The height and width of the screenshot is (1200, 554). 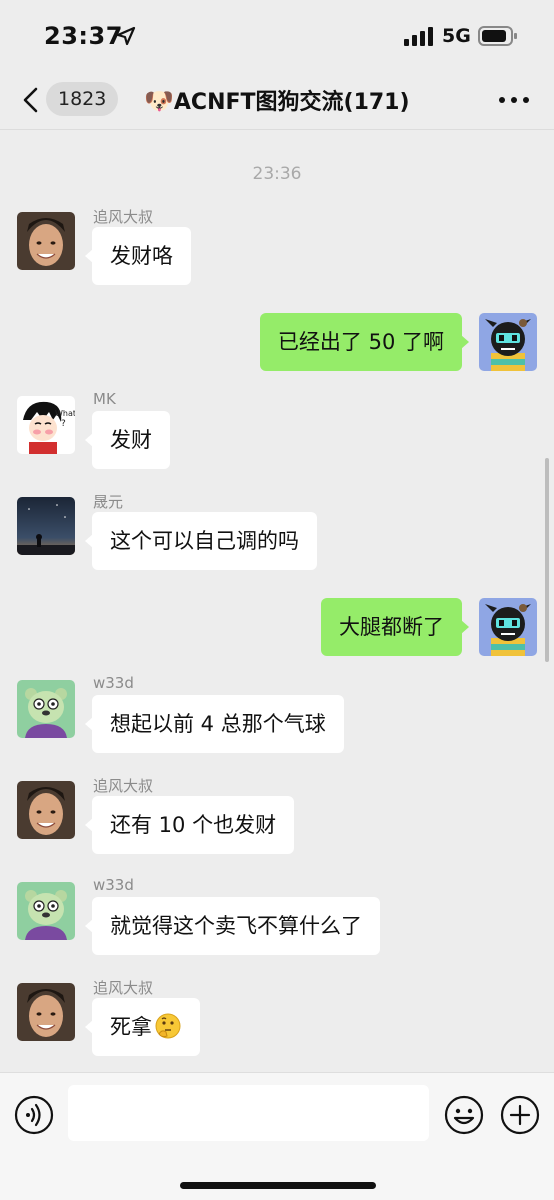 What do you see at coordinates (83, 36) in the screenshot?
I see `status-time: 23:37` at bounding box center [83, 36].